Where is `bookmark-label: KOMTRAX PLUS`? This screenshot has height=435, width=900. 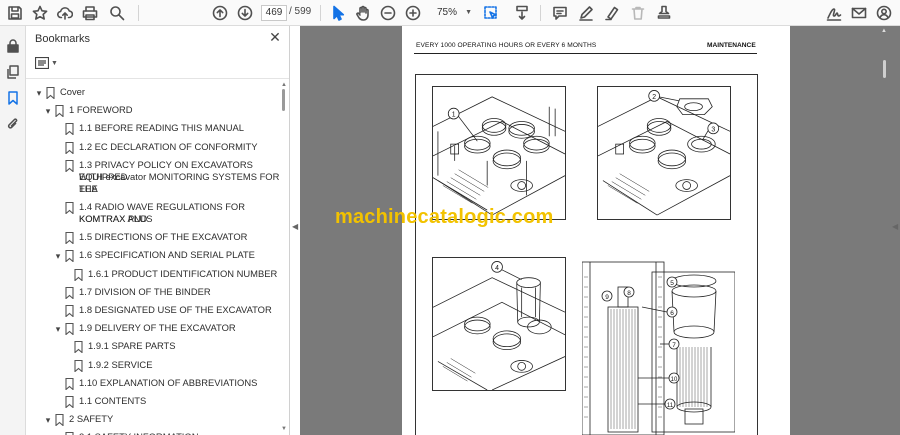 bookmark-label: KOMTRAX PLUS is located at coordinates (116, 218).